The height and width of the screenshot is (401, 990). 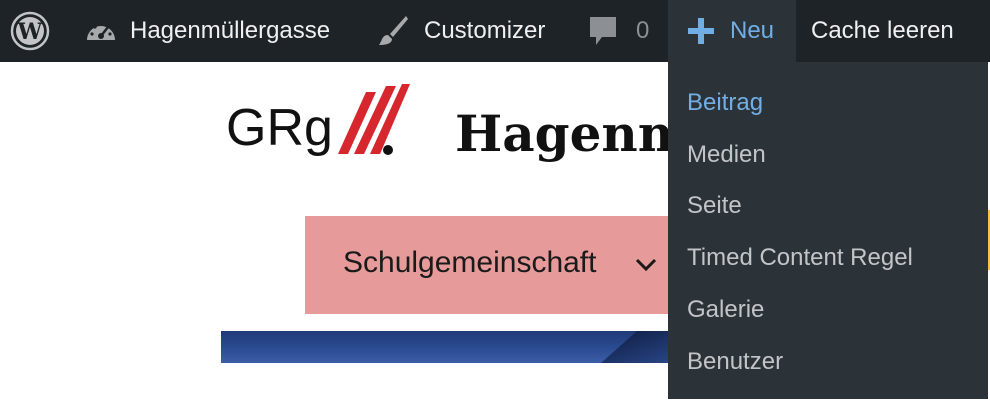 What do you see at coordinates (646, 267) in the screenshot?
I see `chevron-down-icon` at bounding box center [646, 267].